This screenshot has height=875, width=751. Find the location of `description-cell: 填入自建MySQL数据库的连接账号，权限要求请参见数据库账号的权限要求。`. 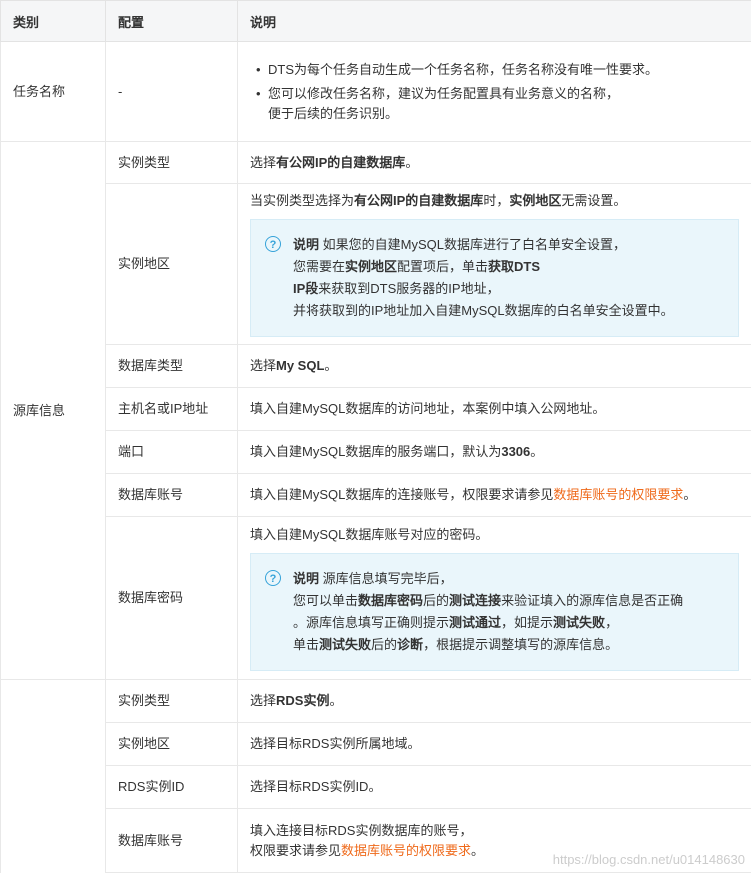

description-cell: 填入自建MySQL数据库的连接账号，权限要求请参见数据库账号的权限要求。 is located at coordinates (494, 495).